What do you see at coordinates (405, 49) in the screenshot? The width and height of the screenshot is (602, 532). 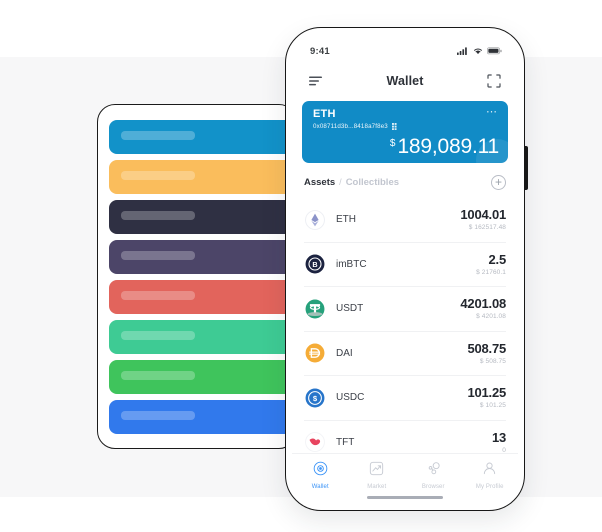 I see `status-bar: 9:41` at bounding box center [405, 49].